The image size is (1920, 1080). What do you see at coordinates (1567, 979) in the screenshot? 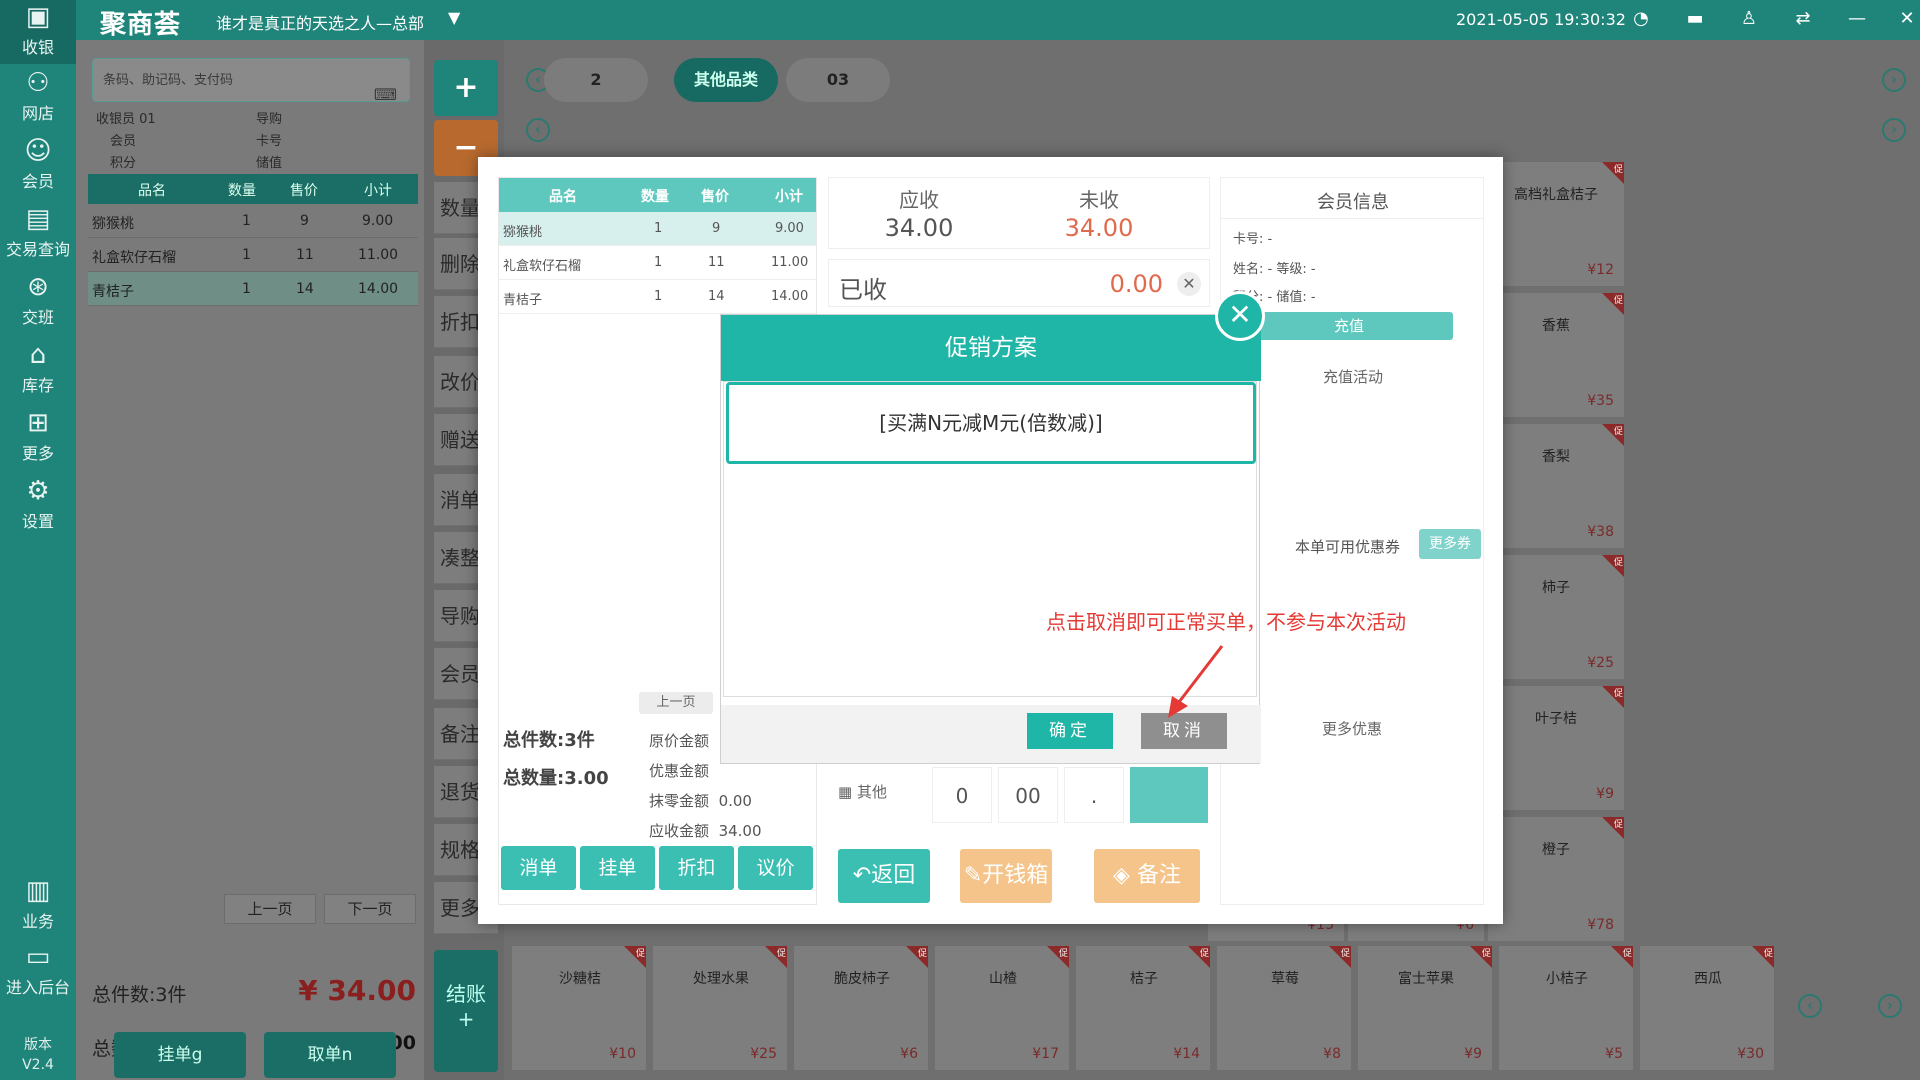
I see `product-name: 小桔子` at bounding box center [1567, 979].